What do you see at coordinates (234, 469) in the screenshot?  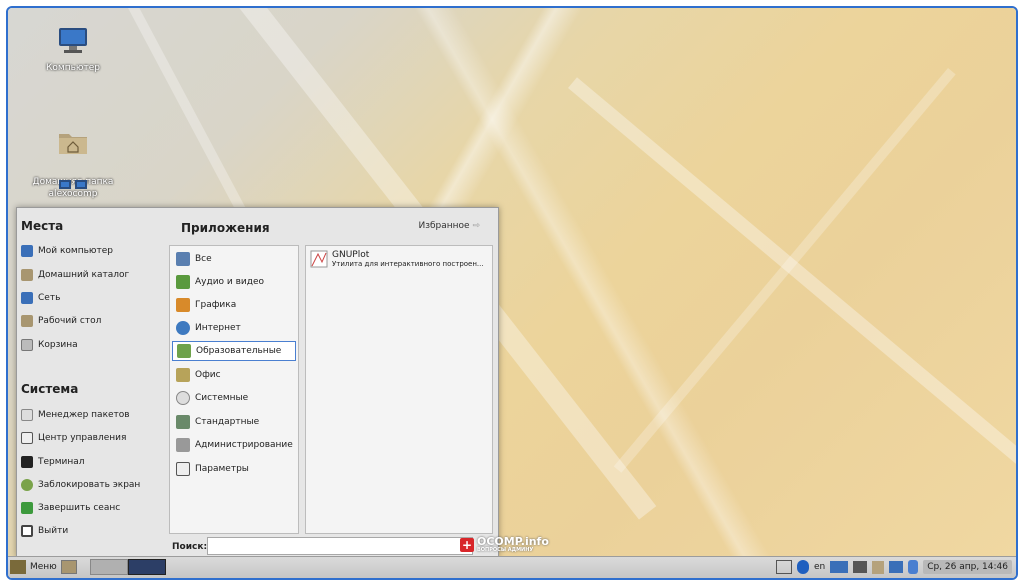 I see `category-settings: Параметры` at bounding box center [234, 469].